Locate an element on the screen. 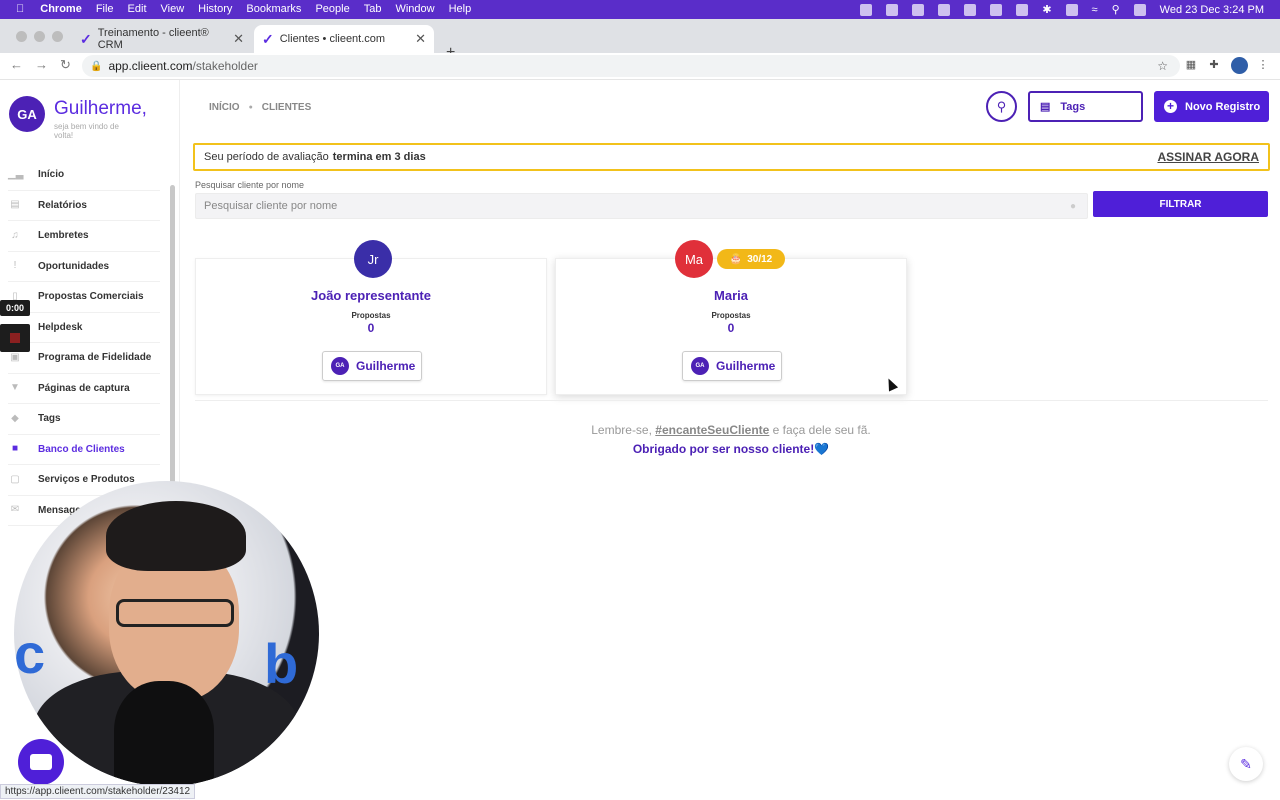 The image size is (1280, 800). divider is located at coordinates (731, 400).